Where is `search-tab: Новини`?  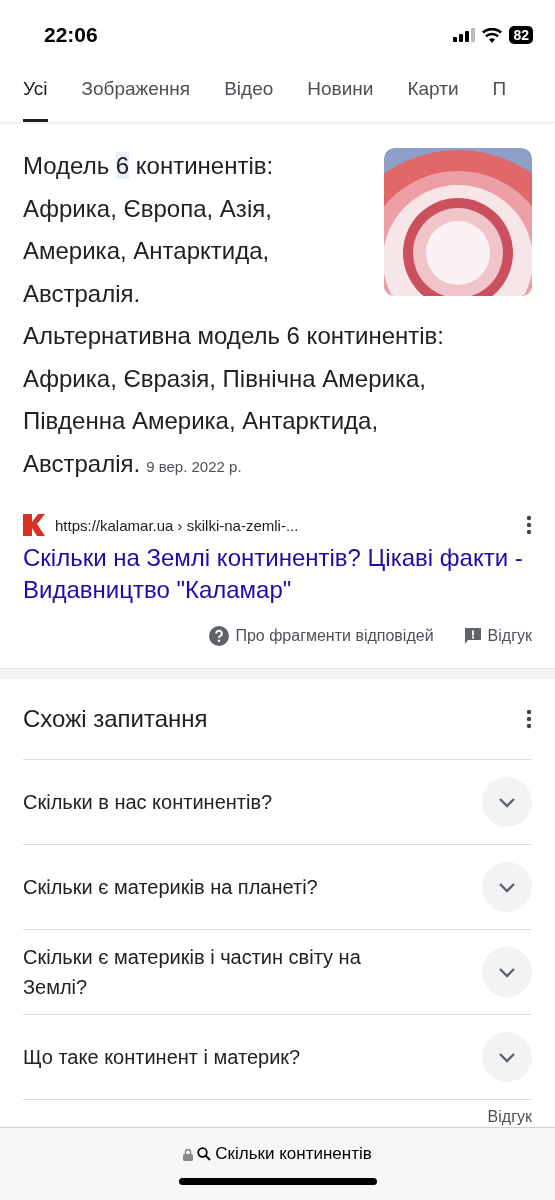 search-tab: Новини is located at coordinates (340, 96).